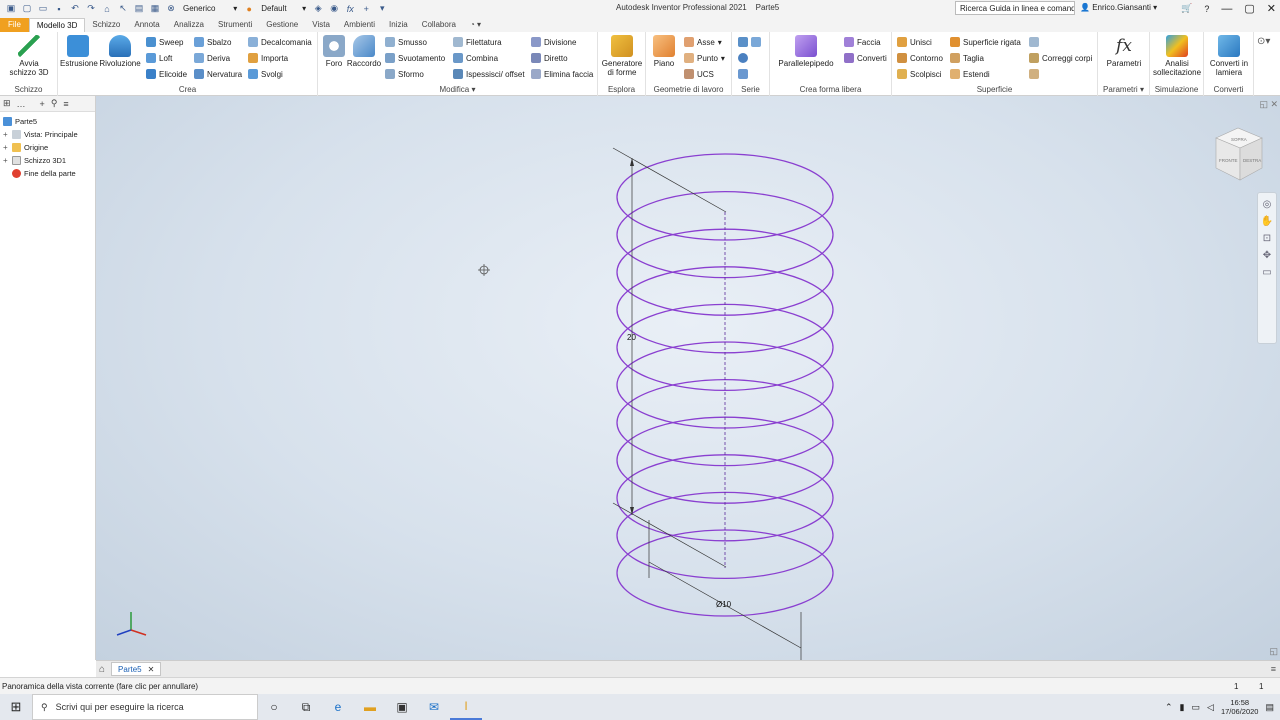 The image size is (1280, 720). Describe the element at coordinates (562, 74) in the screenshot. I see `delete-face-button: Elimina faccia` at that location.